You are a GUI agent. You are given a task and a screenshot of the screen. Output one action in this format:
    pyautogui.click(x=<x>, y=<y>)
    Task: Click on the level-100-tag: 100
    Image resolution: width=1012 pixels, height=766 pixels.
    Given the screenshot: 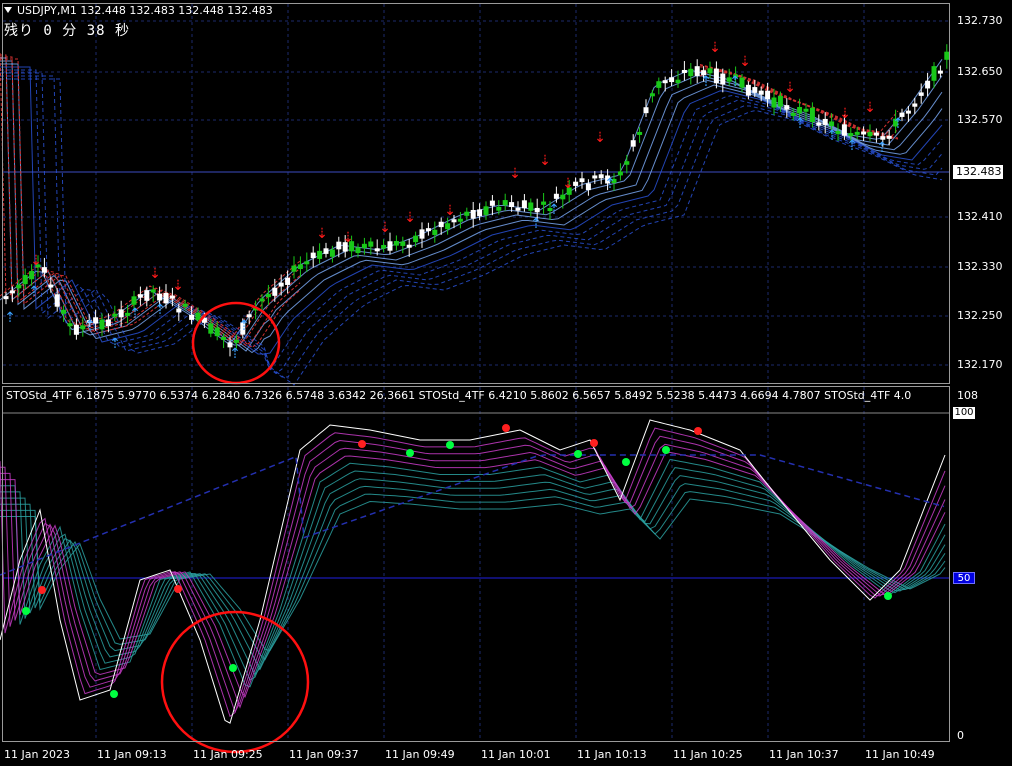 What is the action you would take?
    pyautogui.click(x=964, y=413)
    